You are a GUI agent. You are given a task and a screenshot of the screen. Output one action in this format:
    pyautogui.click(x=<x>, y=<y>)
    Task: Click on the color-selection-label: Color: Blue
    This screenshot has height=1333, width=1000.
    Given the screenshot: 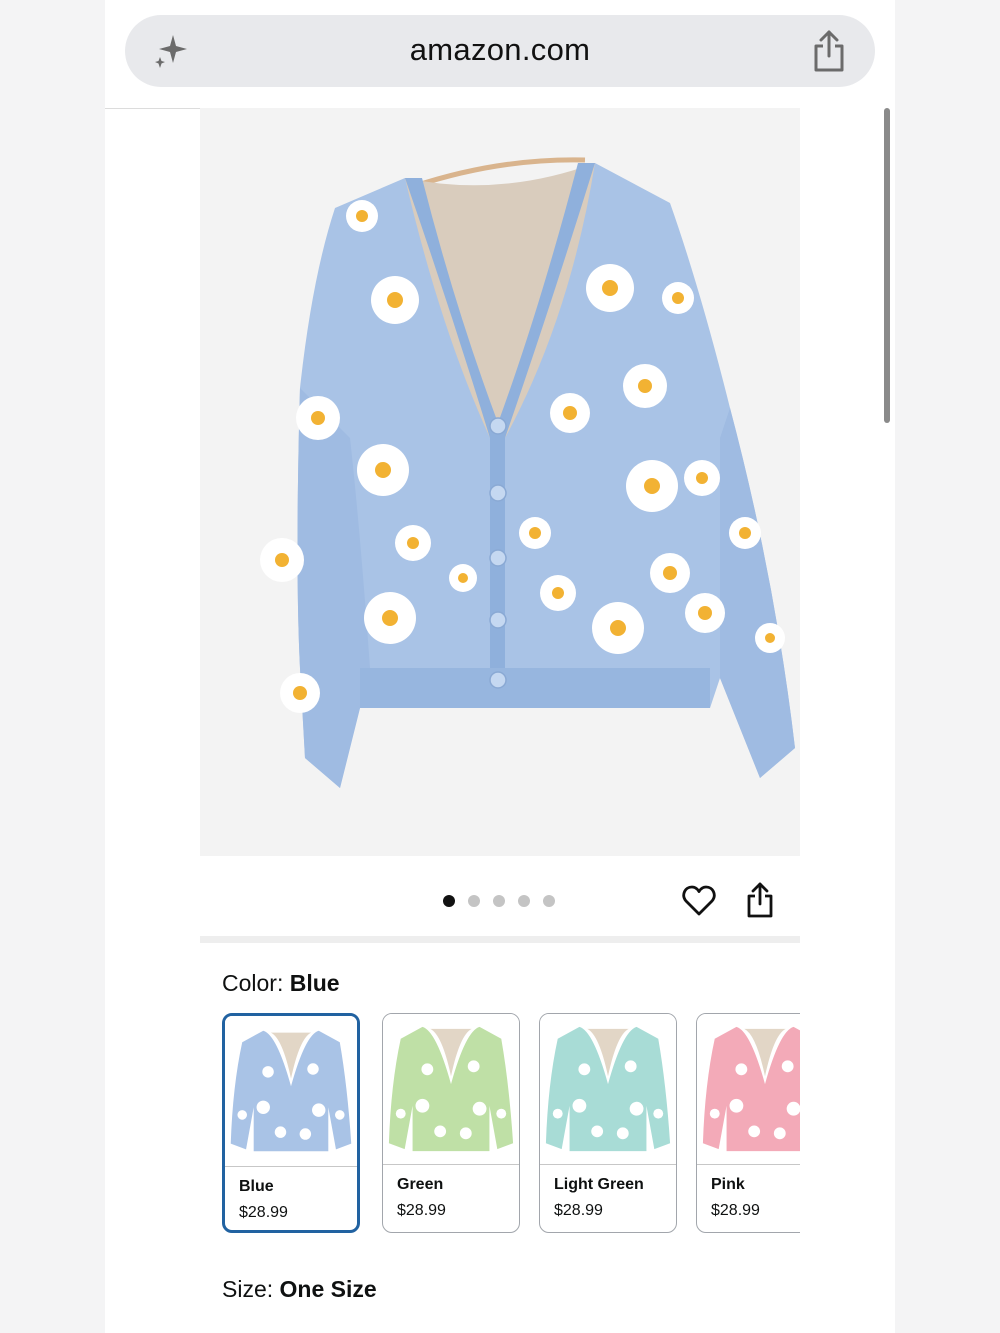 What is the action you would take?
    pyautogui.click(x=281, y=983)
    